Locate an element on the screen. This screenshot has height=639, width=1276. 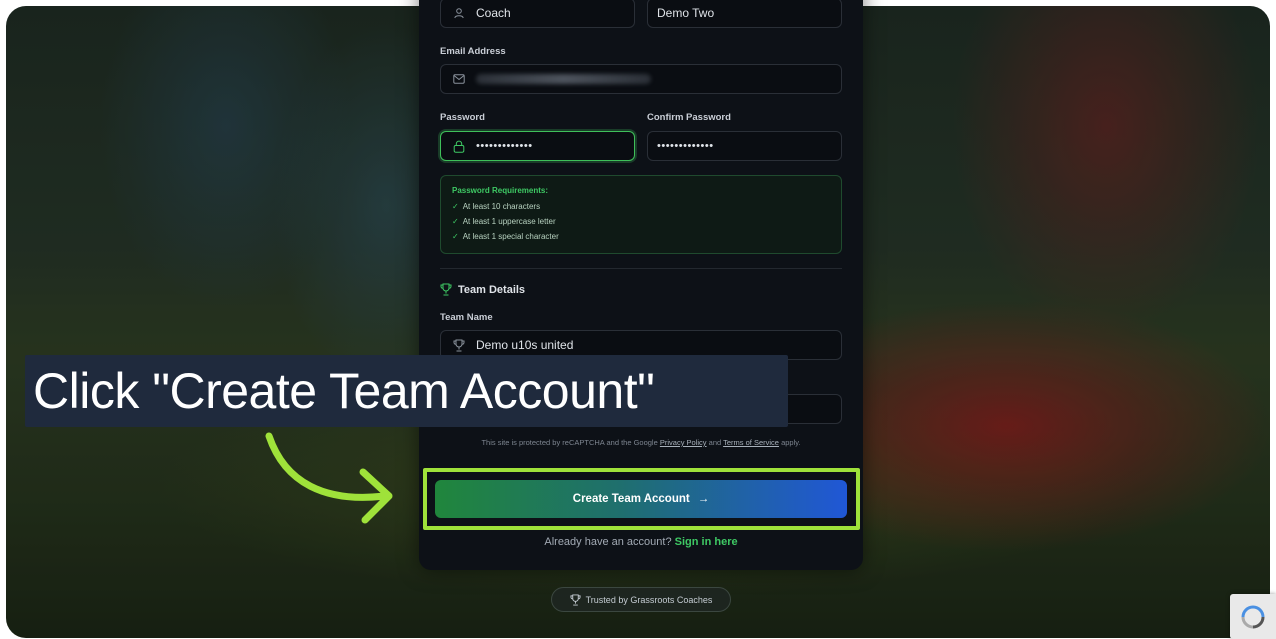
team-name-label: Team Name is located at coordinates (466, 317).